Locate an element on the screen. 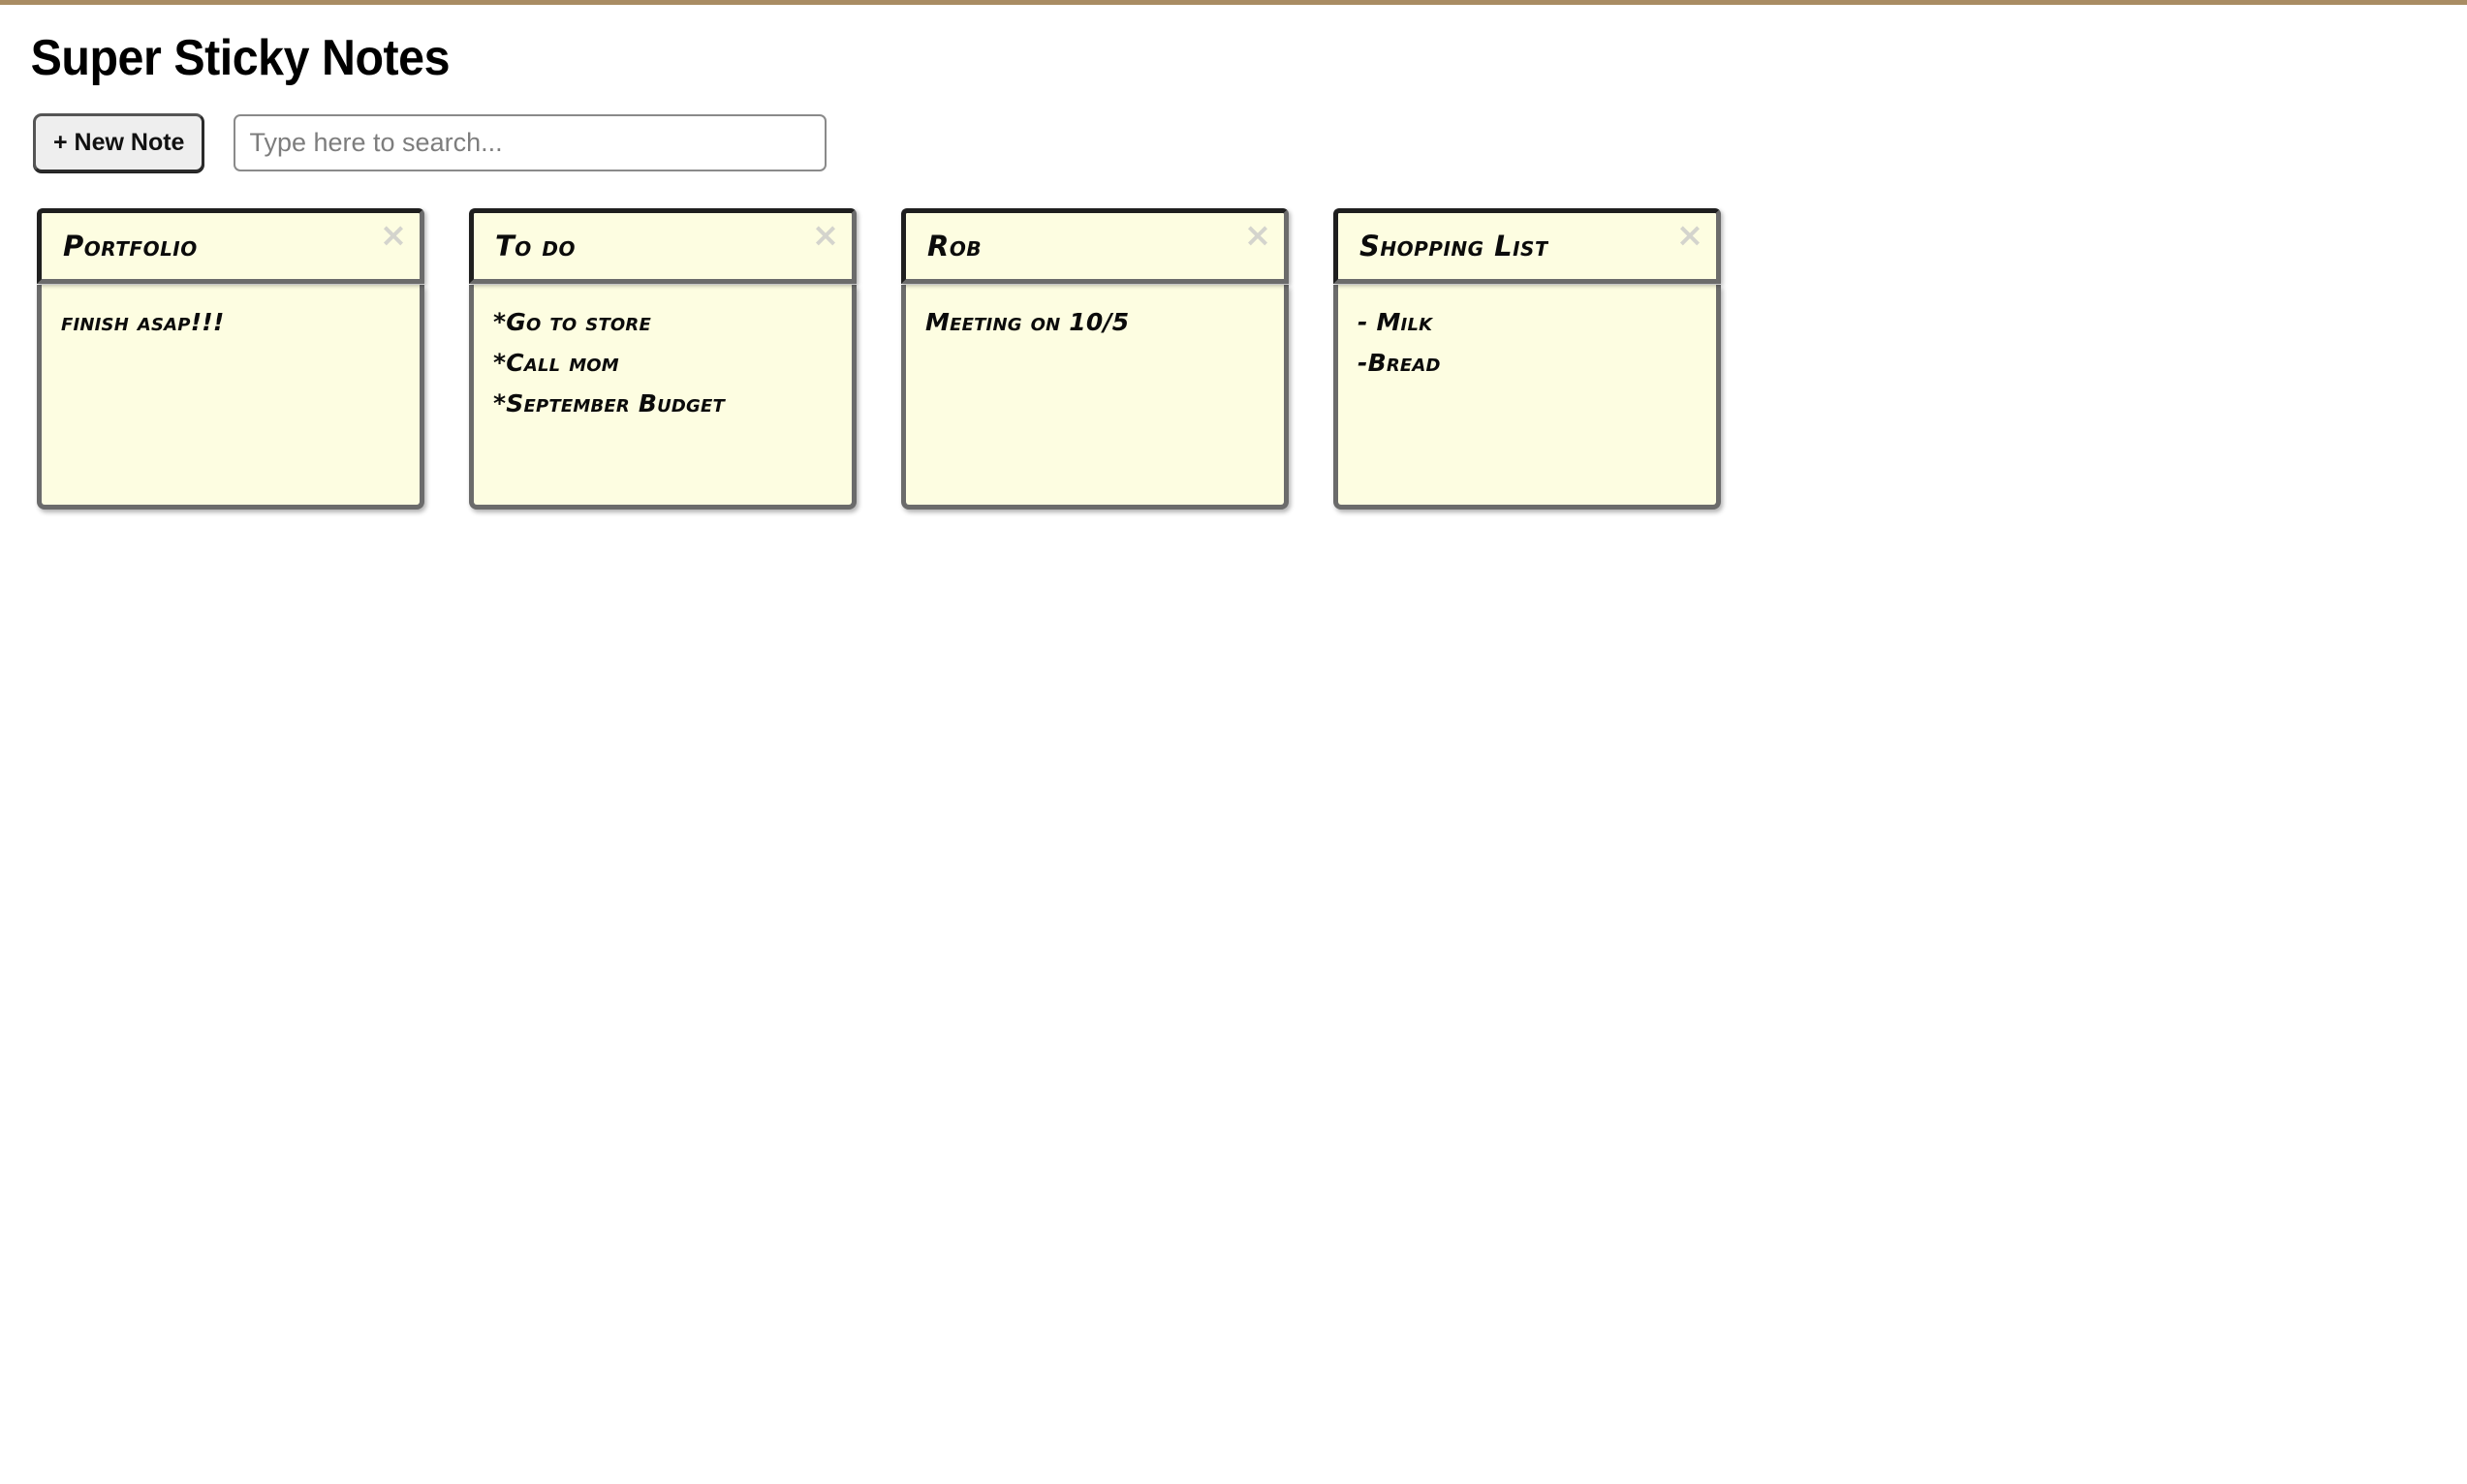 Image resolution: width=2467 pixels, height=1484 pixels. note-line: finish asap!!! is located at coordinates (143, 322).